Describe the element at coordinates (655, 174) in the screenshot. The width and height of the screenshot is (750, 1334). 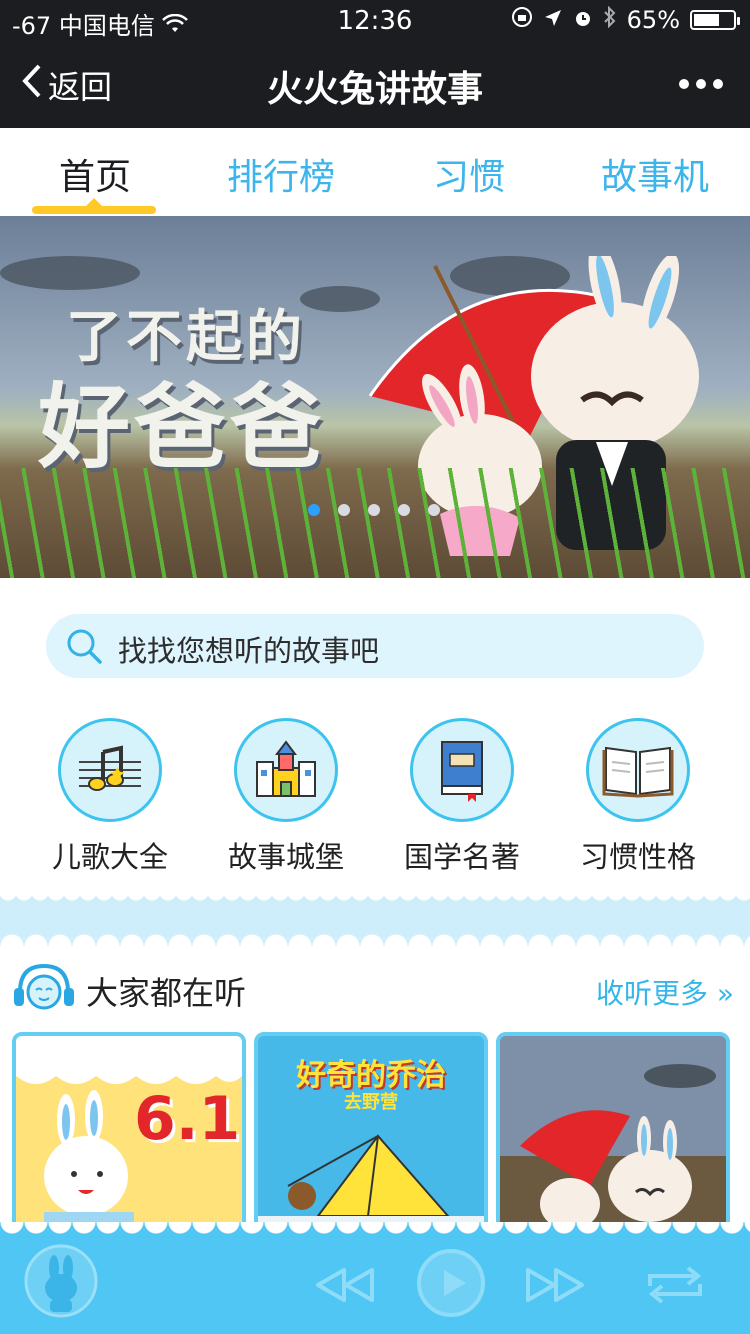
I see `tab-story-machine: 故事机` at that location.